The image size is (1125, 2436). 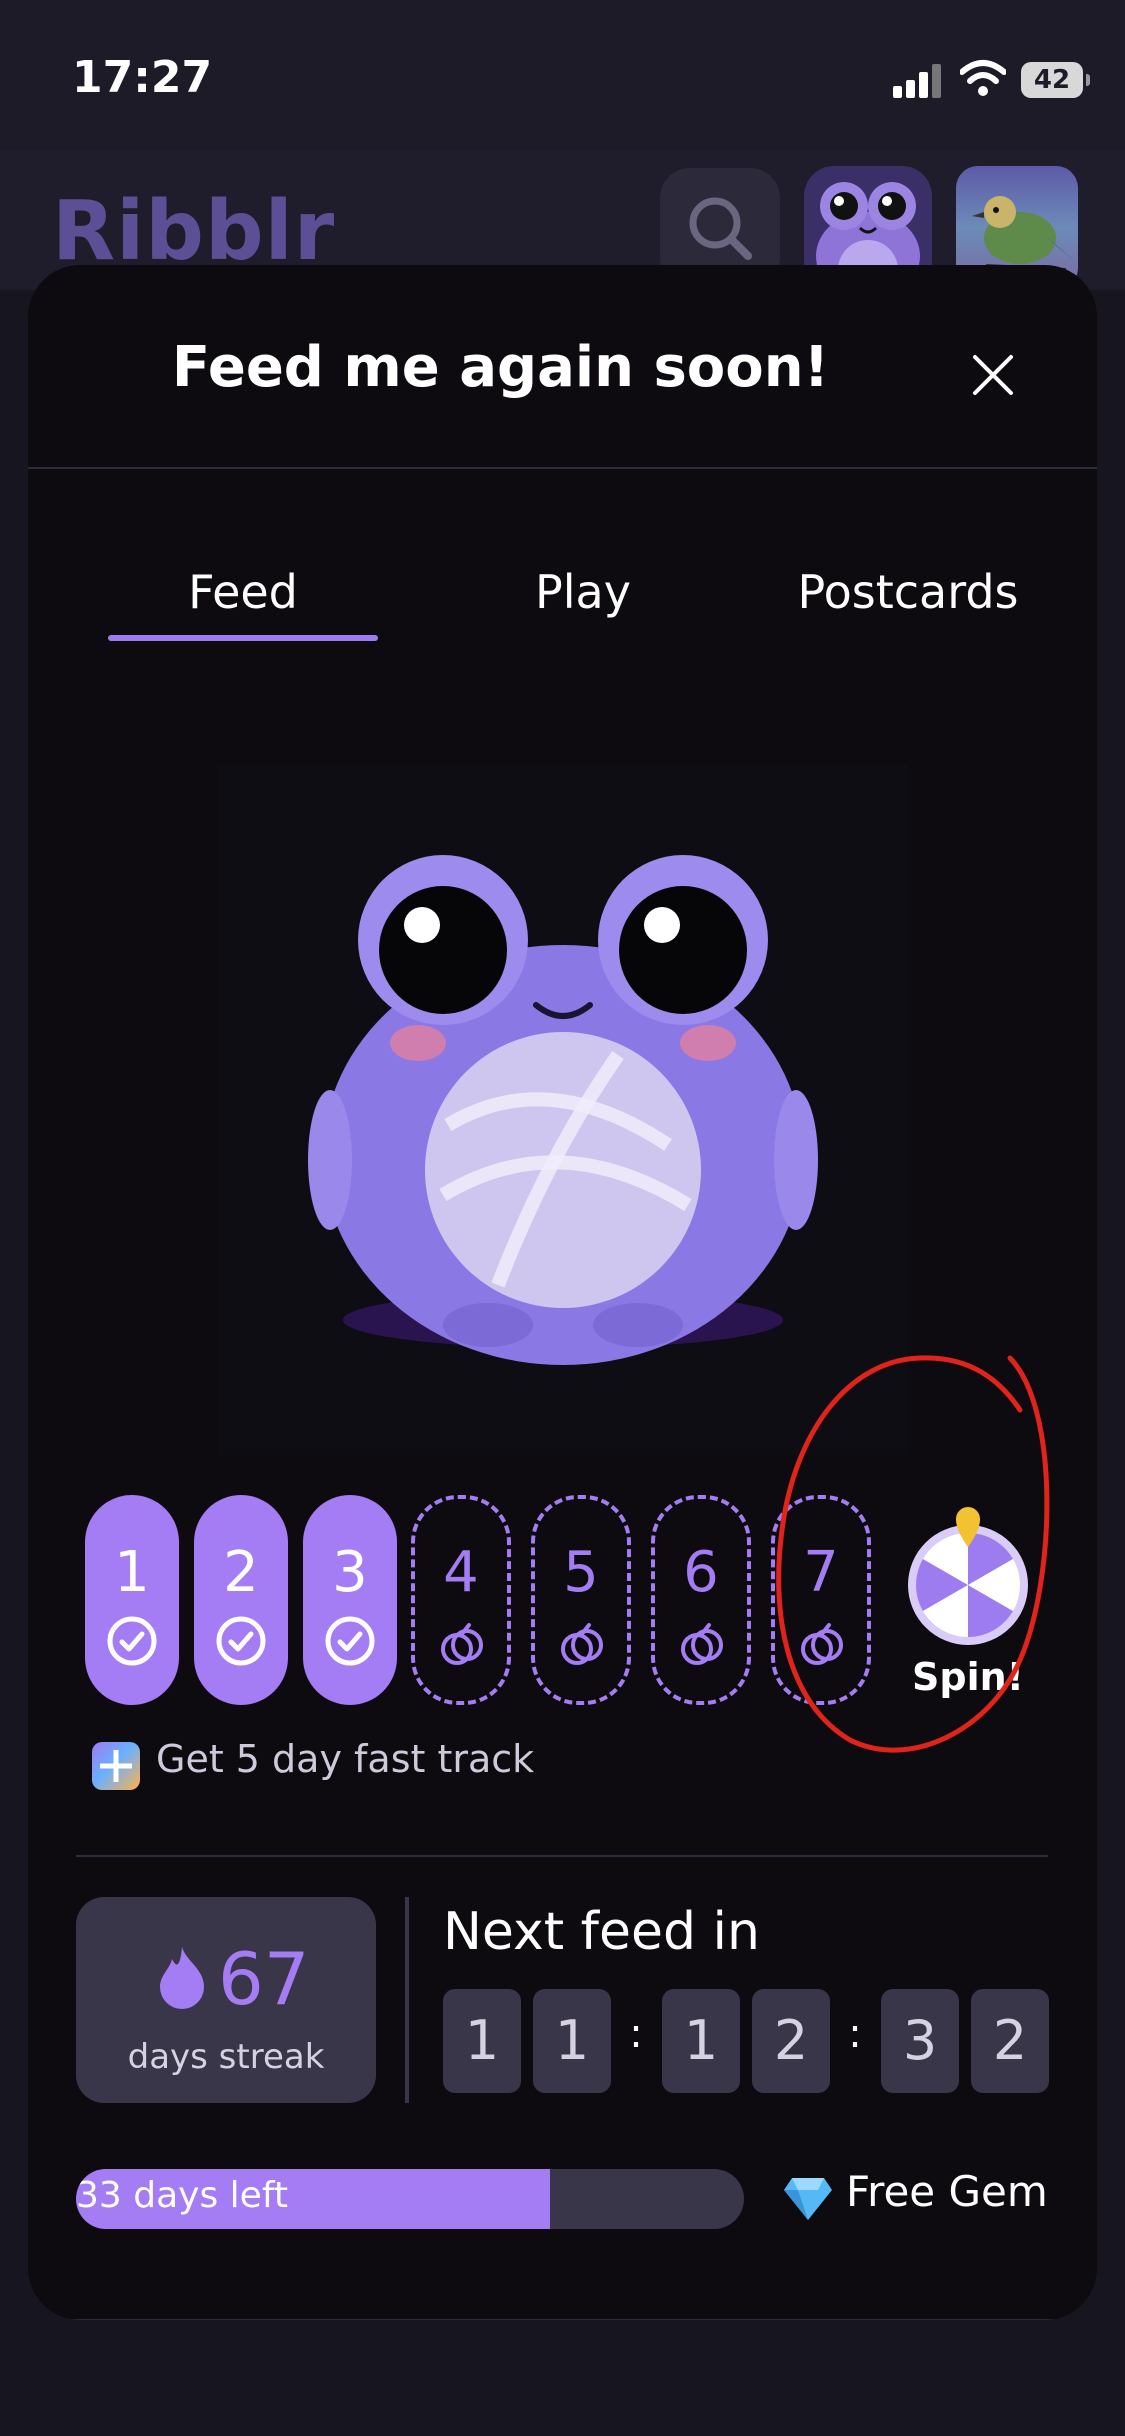 I want to click on battery-indicator: 42, so click(x=1055, y=80).